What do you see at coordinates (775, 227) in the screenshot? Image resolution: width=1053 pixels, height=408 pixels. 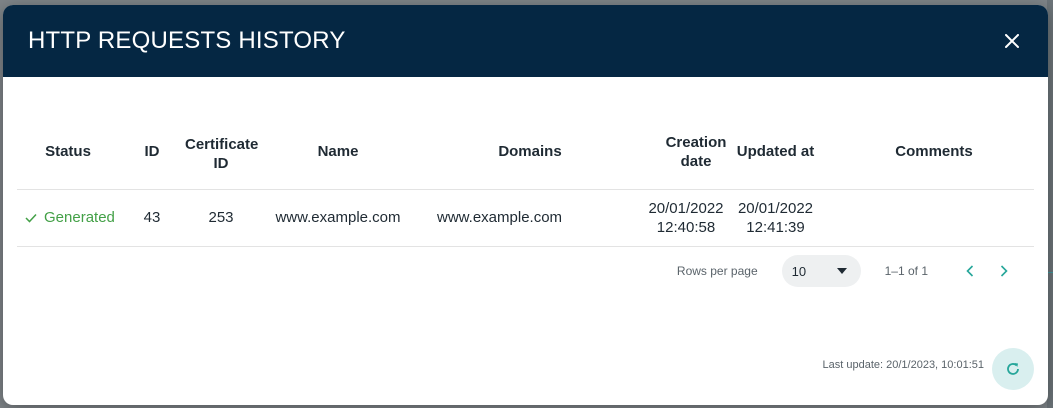 I see `updated-time: 12:41:39` at bounding box center [775, 227].